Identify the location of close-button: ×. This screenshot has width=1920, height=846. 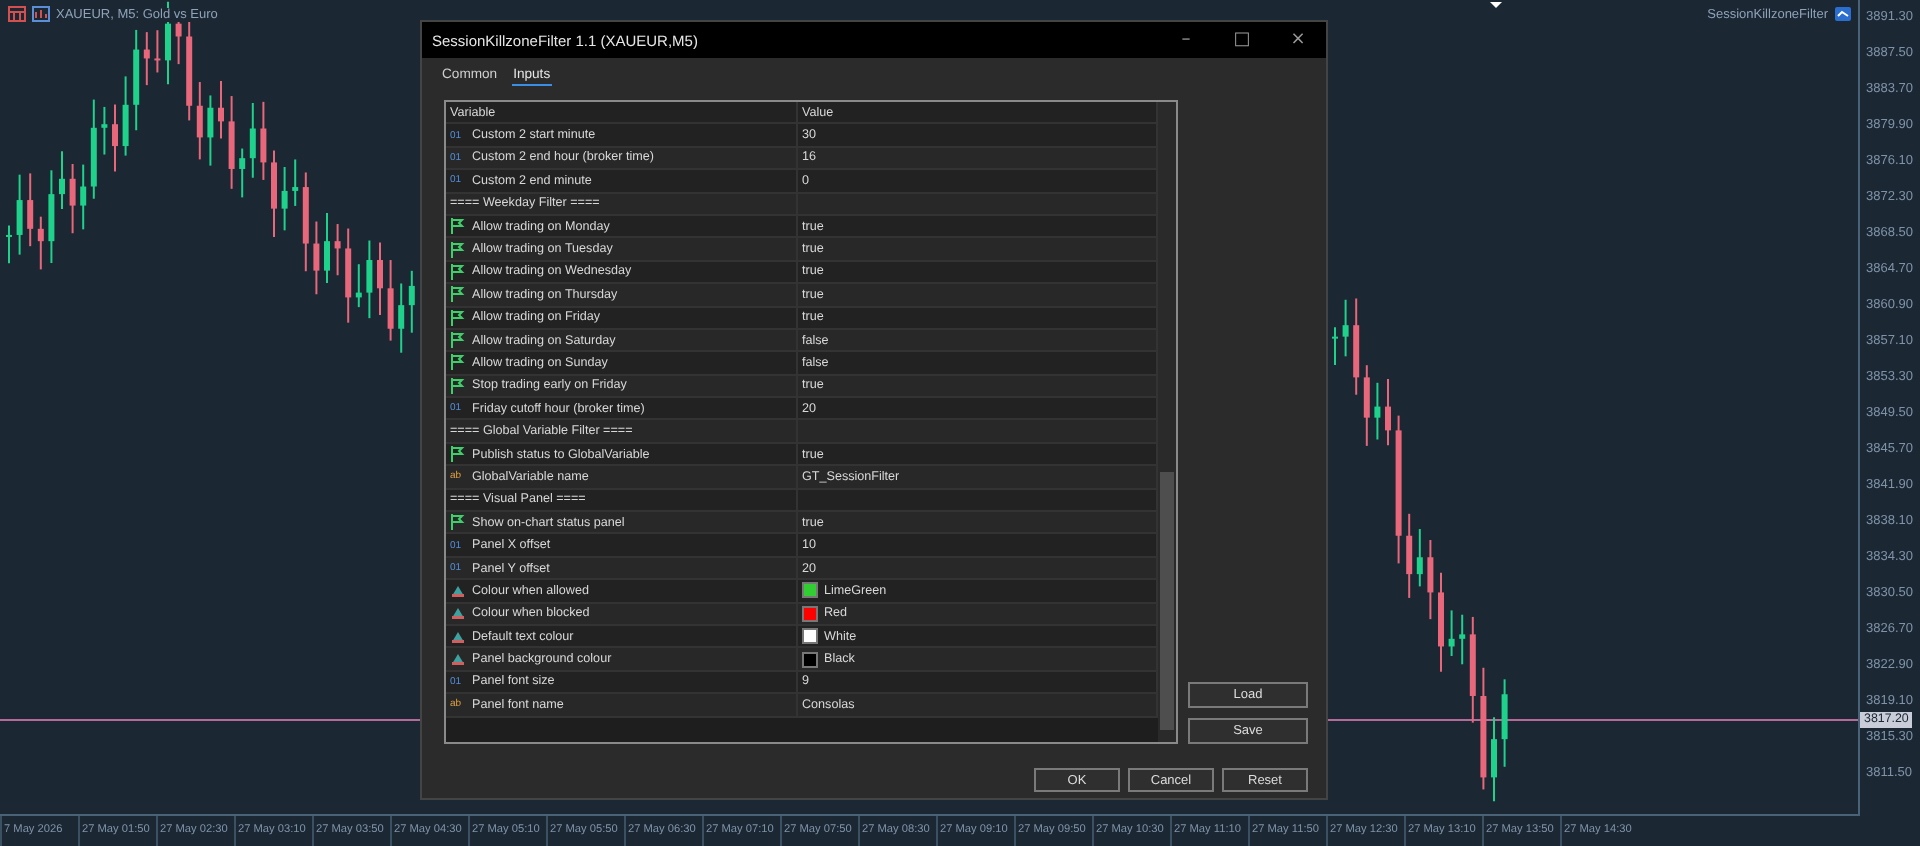
(1298, 40).